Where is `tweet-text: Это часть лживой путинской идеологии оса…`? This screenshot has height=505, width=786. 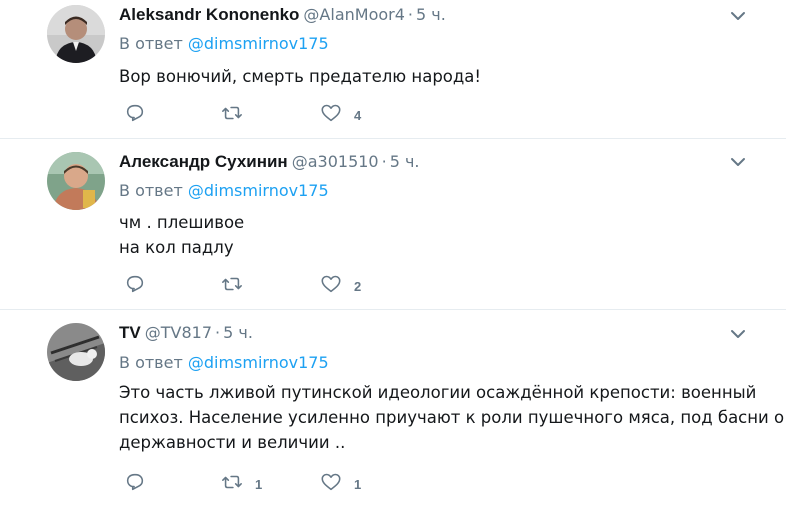 tweet-text: Это часть лживой путинской идеологии оса… is located at coordinates (452, 417).